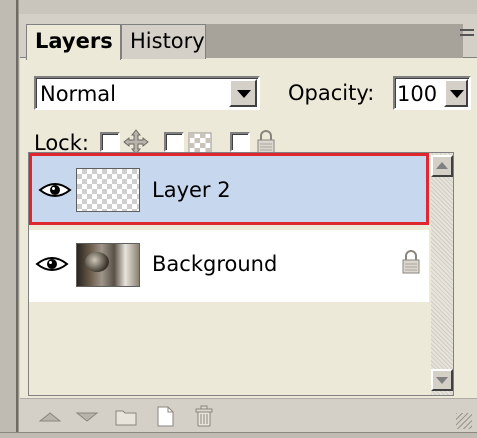 This screenshot has height=438, width=477. I want to click on window-left-edge, so click(9, 219).